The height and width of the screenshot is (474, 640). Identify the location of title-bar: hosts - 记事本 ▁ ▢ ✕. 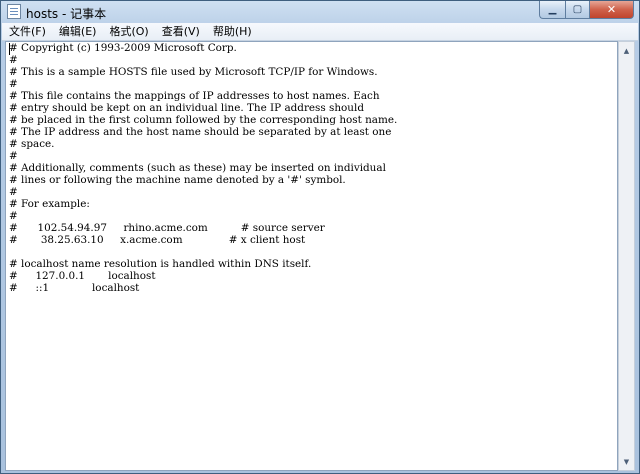
(320, 12).